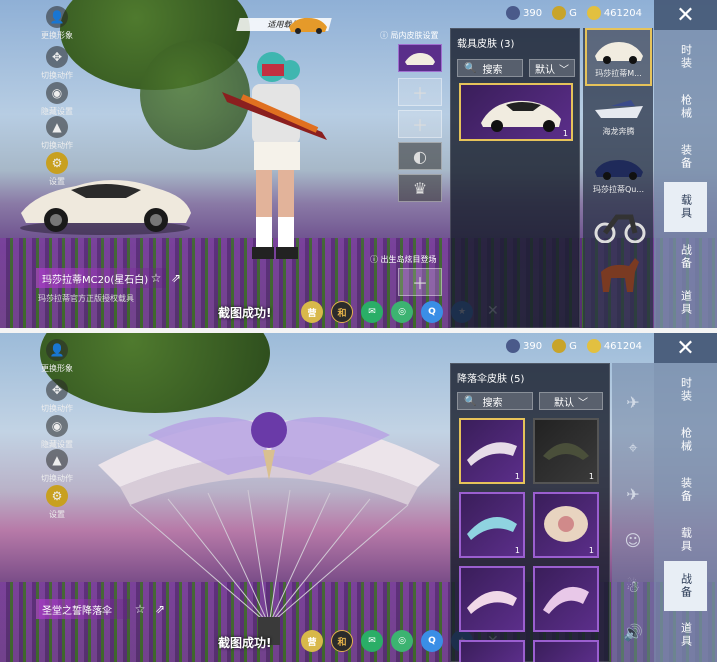 Image resolution: width=717 pixels, height=662 pixels. Describe the element at coordinates (633, 494) in the screenshot. I see `plane-icon: ✈` at that location.